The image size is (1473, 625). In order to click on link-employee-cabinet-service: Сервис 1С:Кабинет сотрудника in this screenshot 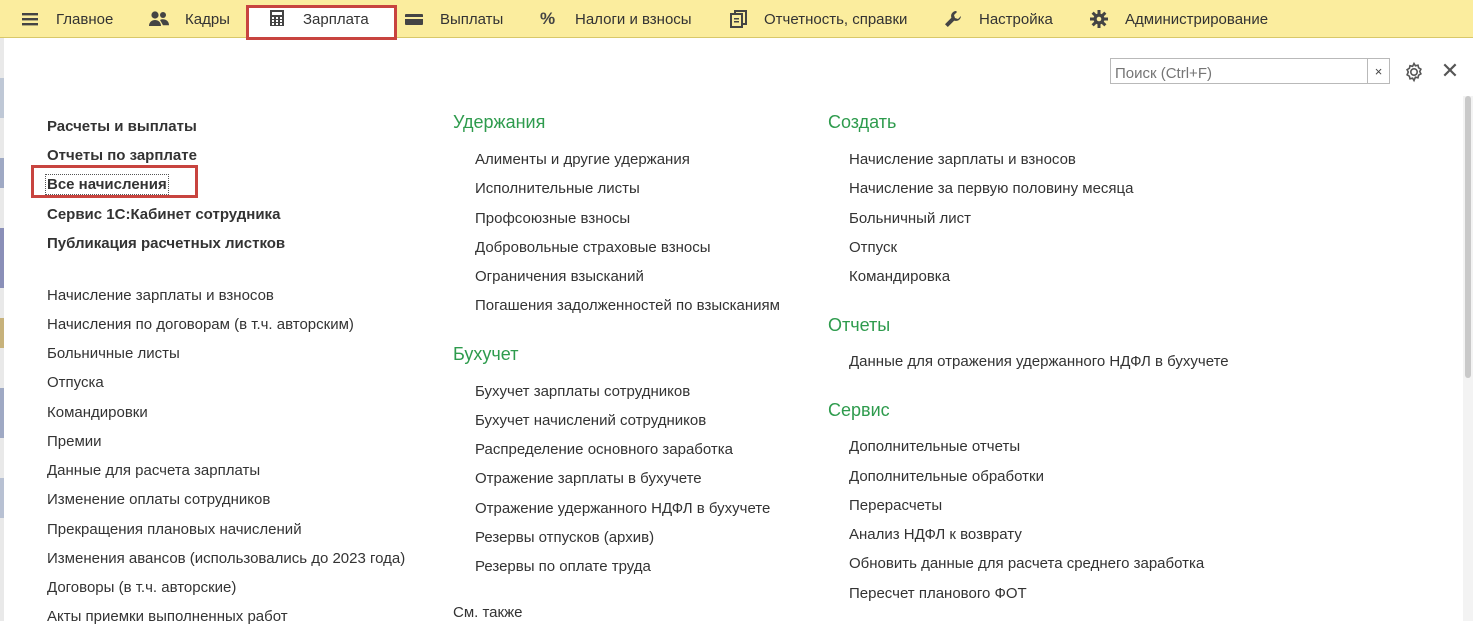, I will do `click(163, 214)`.